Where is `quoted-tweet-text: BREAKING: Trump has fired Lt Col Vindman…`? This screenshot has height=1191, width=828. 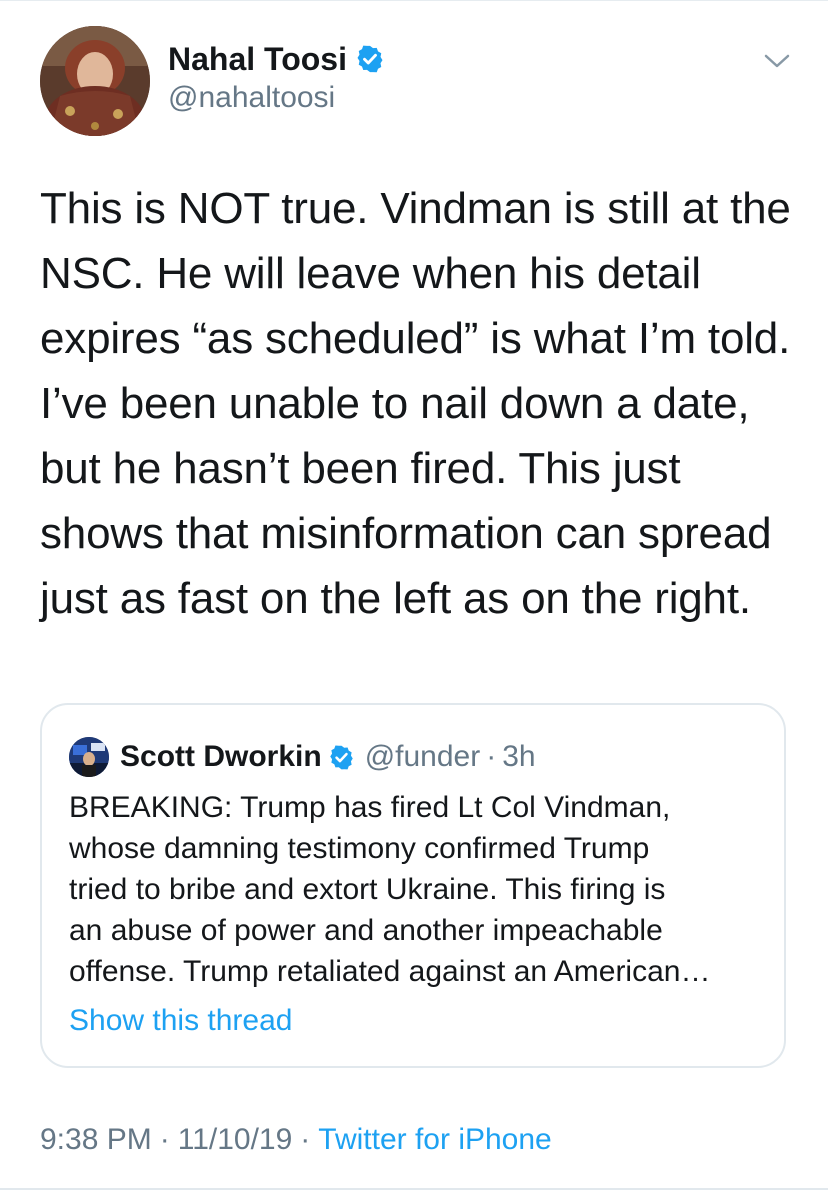
quoted-tweet-text: BREAKING: Trump has fired Lt Col Vindman… is located at coordinates (390, 889).